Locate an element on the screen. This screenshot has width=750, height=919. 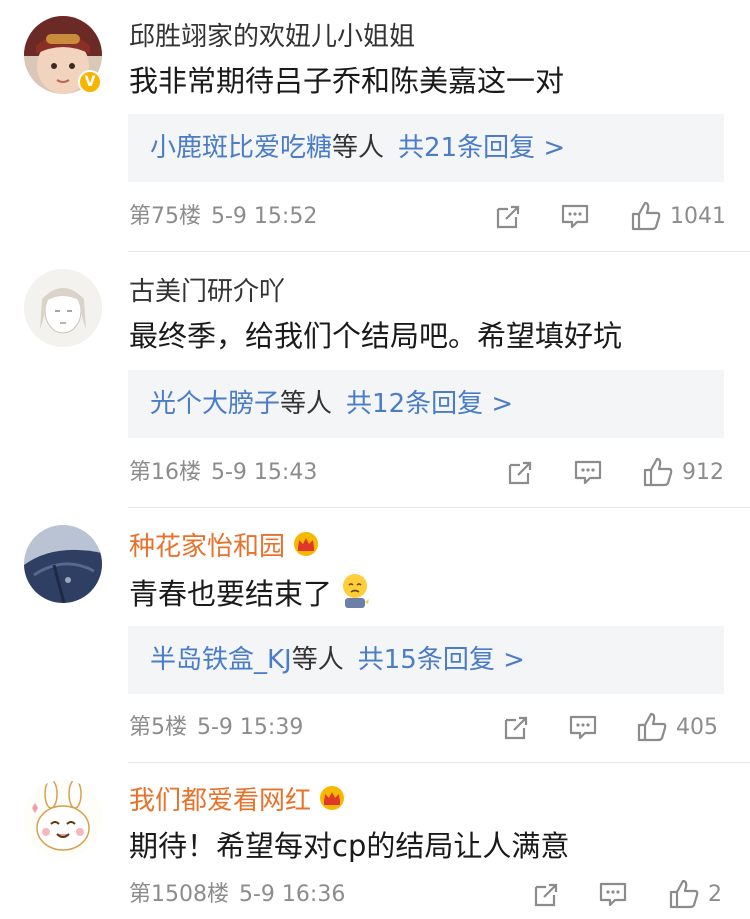
comment-text: 最终季，给我们个结局吧。希望填好坑 is located at coordinates (376, 336).